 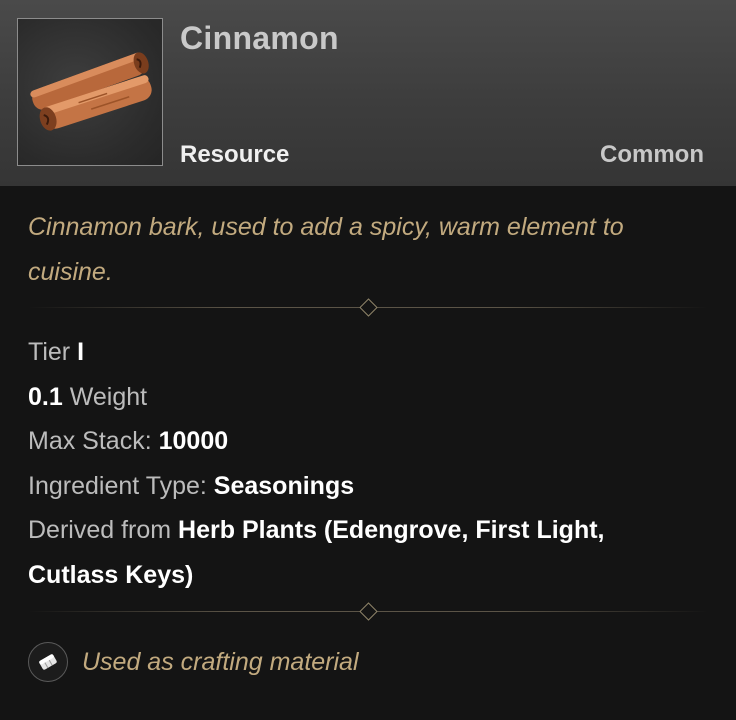 I want to click on stat-ingredient-type: Ingredient Type: Seasonings, so click(x=373, y=486).